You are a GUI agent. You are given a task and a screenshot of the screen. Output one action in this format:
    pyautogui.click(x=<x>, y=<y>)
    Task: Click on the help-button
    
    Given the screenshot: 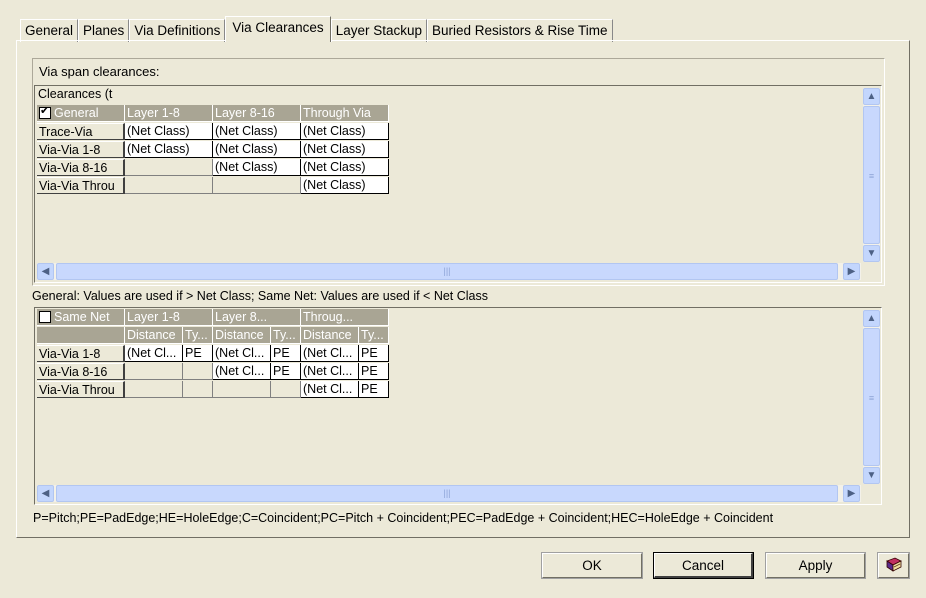 What is the action you would take?
    pyautogui.click(x=893, y=565)
    